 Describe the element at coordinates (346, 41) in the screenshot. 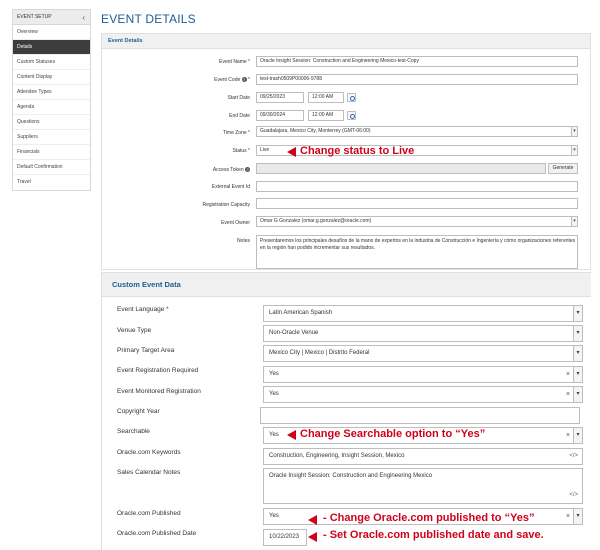

I see `event-details-panel-title: Event Details` at that location.